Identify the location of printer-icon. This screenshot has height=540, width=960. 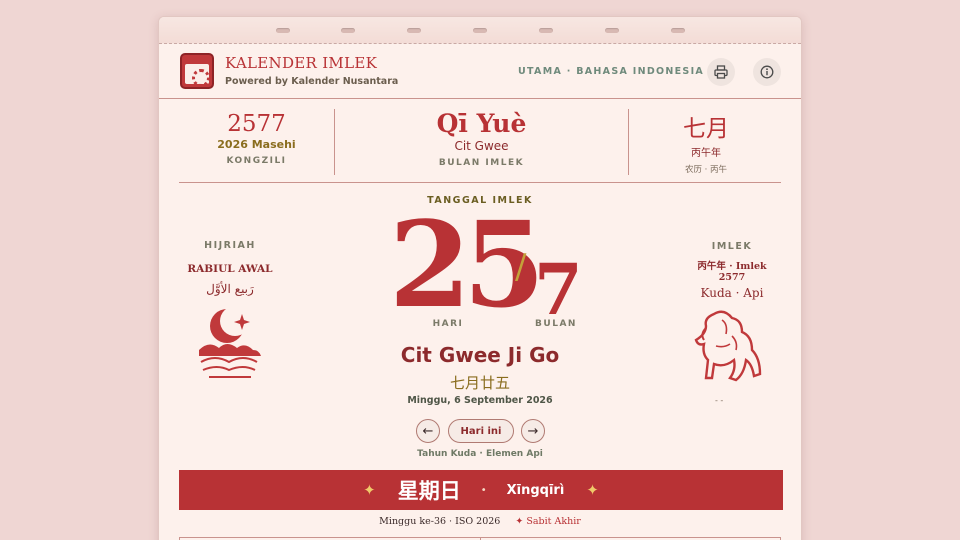
(721, 72).